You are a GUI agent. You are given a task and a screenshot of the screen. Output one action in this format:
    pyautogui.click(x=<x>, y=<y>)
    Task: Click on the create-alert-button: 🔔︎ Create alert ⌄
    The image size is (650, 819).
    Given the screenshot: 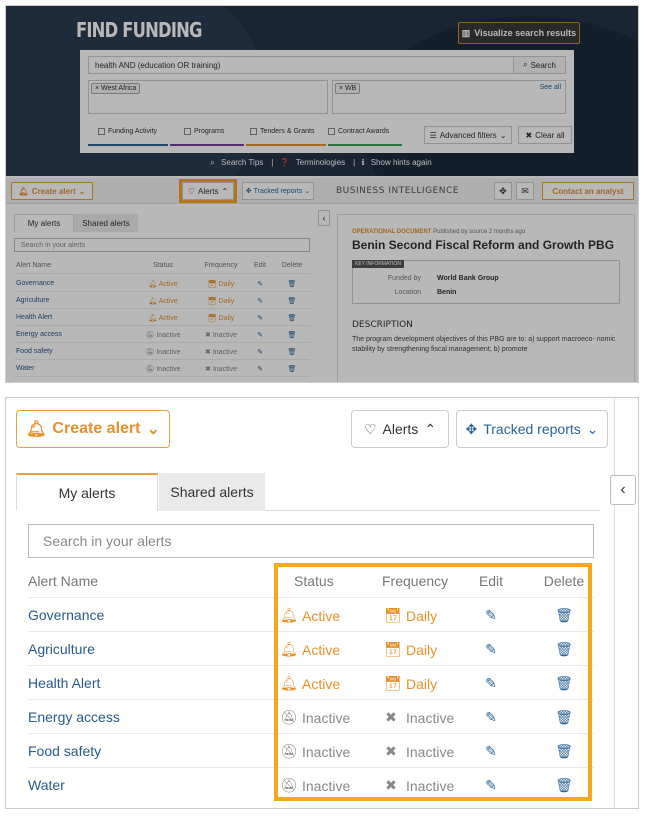 What is the action you would take?
    pyautogui.click(x=93, y=429)
    